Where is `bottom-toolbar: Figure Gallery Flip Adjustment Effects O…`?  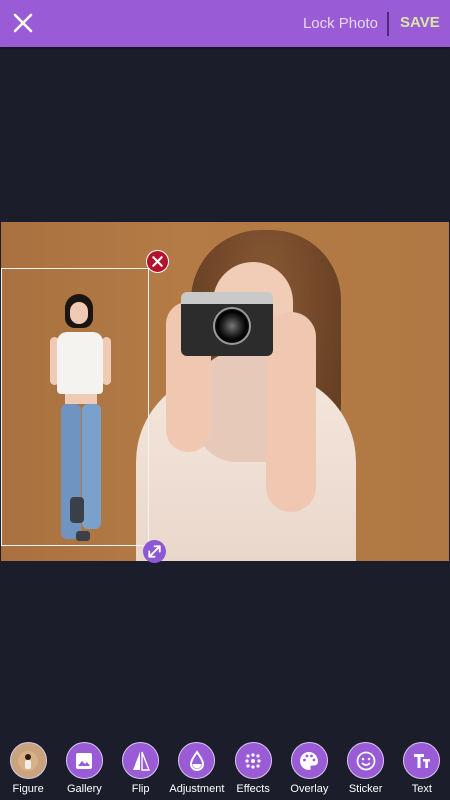
bottom-toolbar: Figure Gallery Flip Adjustment Effects O… is located at coordinates (225, 771).